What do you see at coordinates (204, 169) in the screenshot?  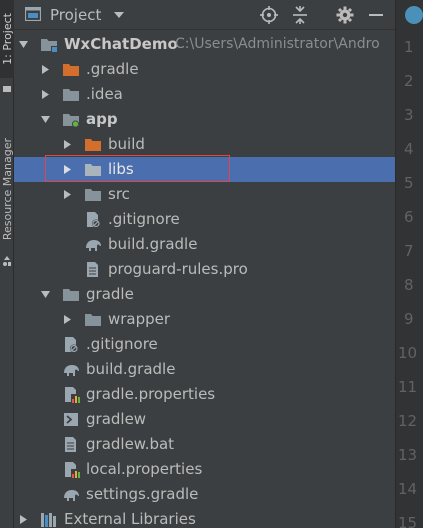 I see `tree-node-libs: libs` at bounding box center [204, 169].